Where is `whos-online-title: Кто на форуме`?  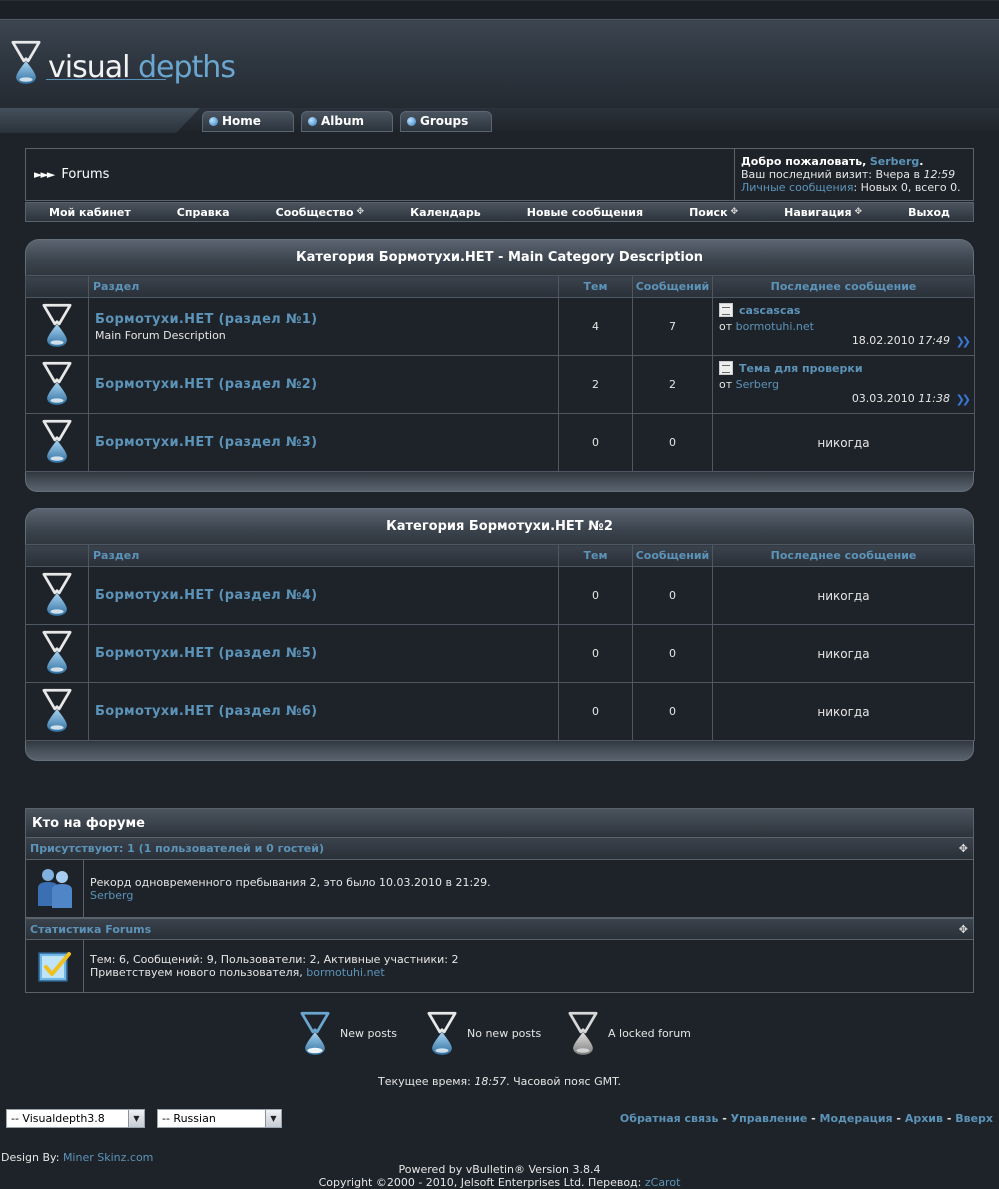
whos-online-title: Кто на форуме is located at coordinates (499, 823).